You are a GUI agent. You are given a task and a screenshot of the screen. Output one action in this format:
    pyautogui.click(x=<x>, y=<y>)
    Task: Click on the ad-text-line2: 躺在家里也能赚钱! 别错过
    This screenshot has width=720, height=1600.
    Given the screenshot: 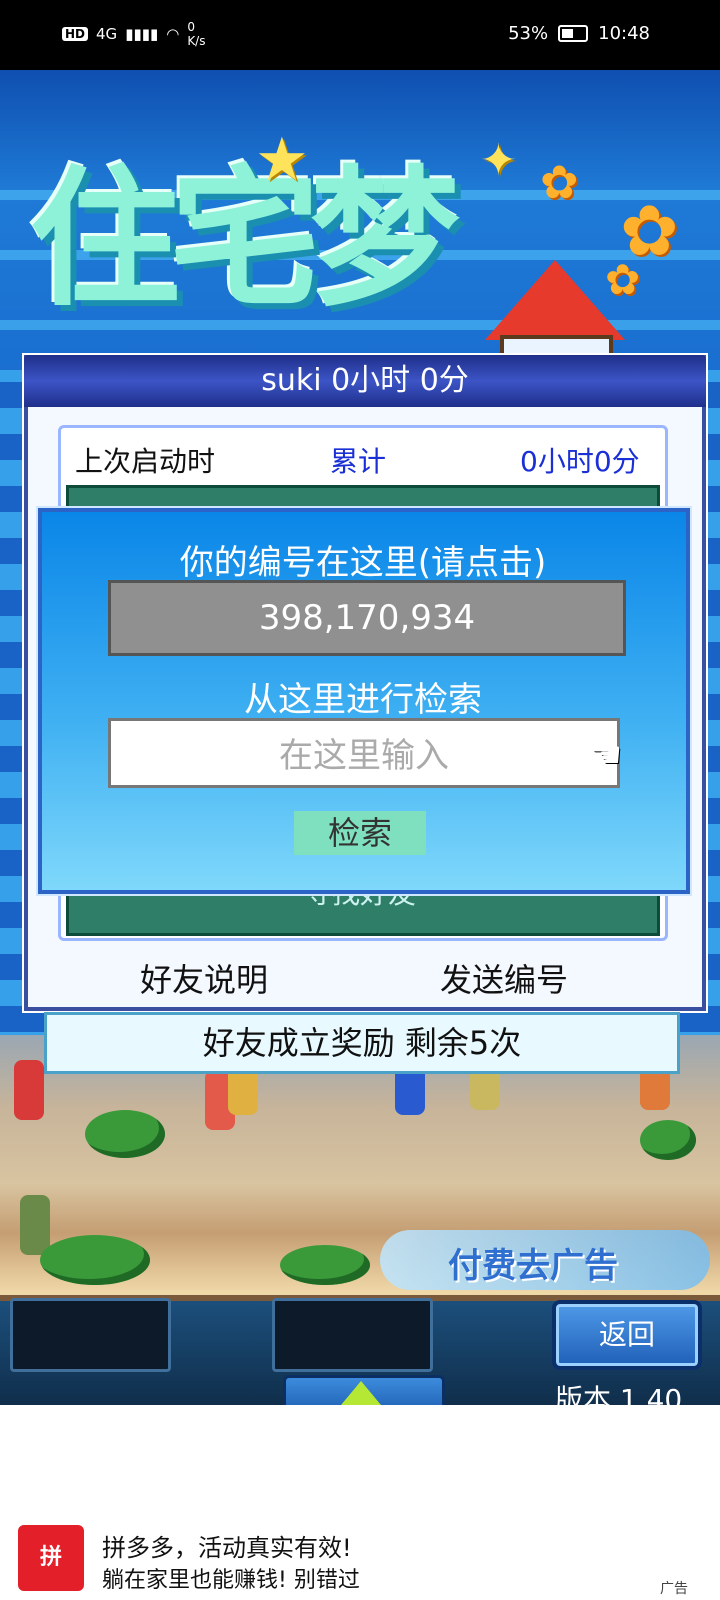 What is the action you would take?
    pyautogui.click(x=231, y=1578)
    